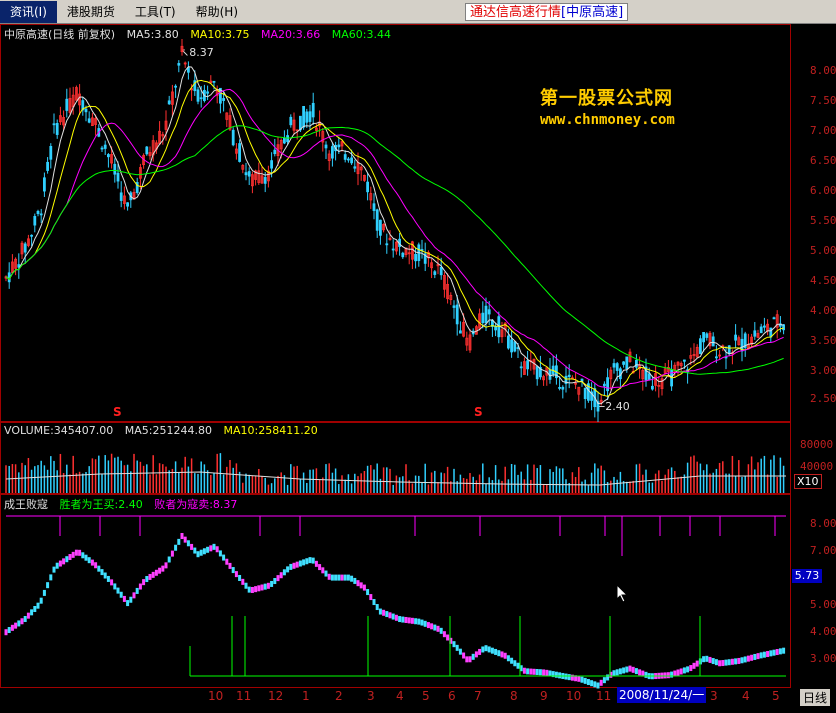 Image resolution: width=836 pixels, height=713 pixels. I want to click on y-tick: 5.00, so click(823, 250).